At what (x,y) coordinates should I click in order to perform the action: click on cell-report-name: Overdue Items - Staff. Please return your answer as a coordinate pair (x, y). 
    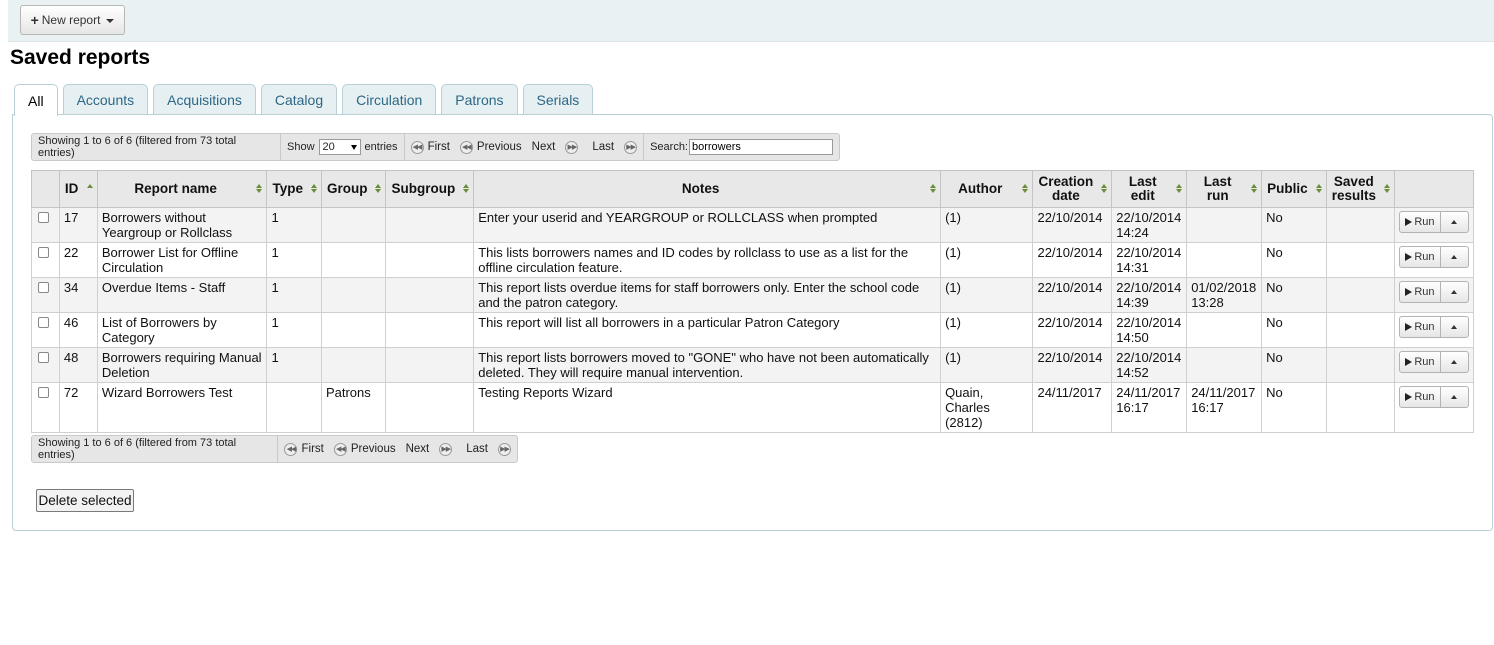
    Looking at the image, I should click on (182, 295).